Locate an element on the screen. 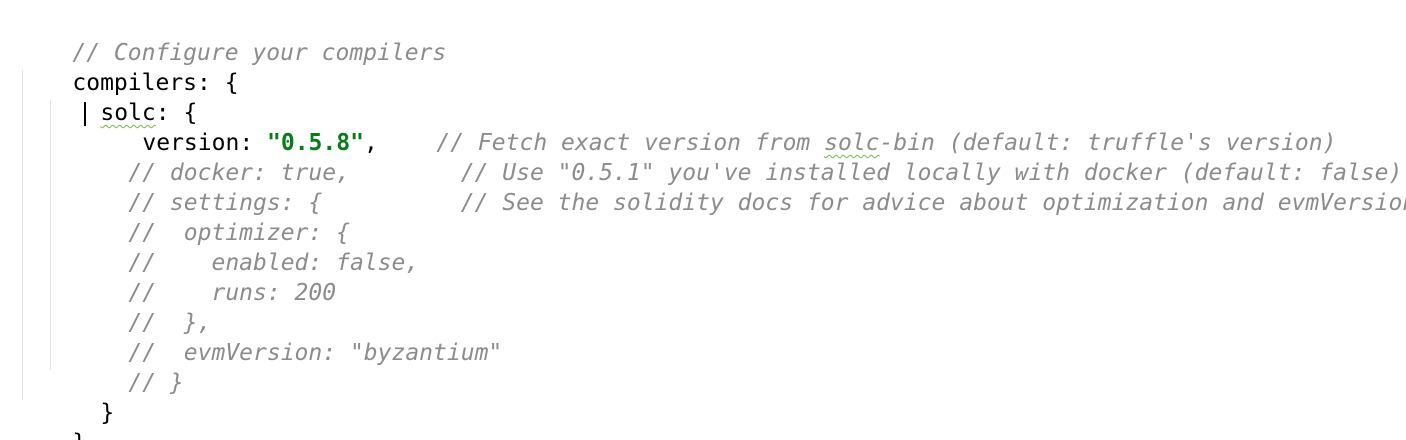 The image size is (1406, 440). code-line: // Configure your compilers is located at coordinates (231, 37).